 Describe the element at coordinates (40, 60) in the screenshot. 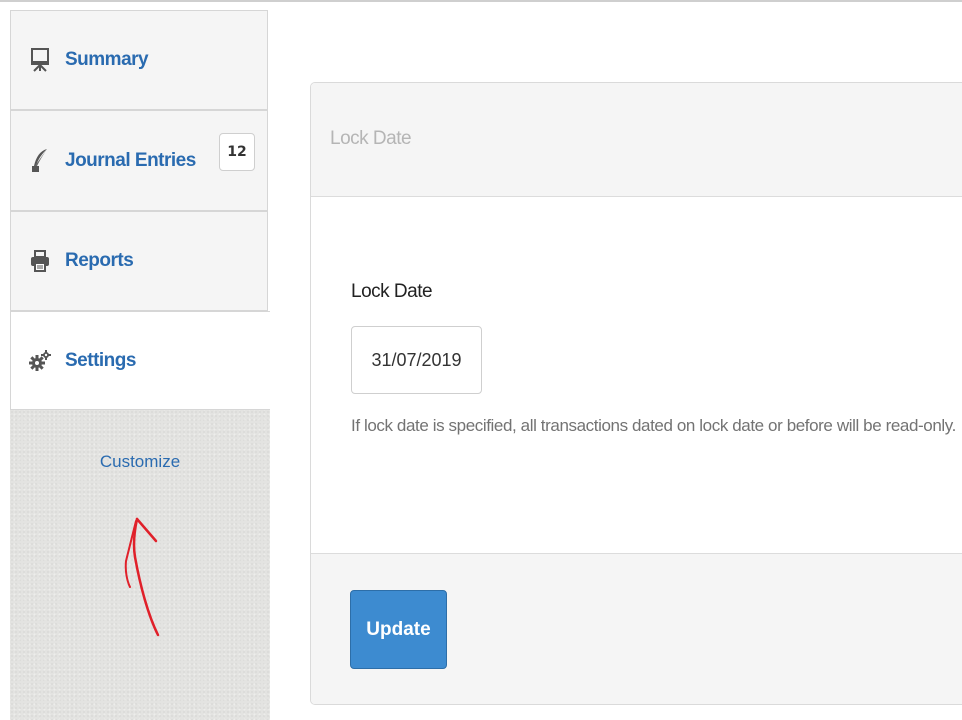

I see `presentation-board-icon` at that location.